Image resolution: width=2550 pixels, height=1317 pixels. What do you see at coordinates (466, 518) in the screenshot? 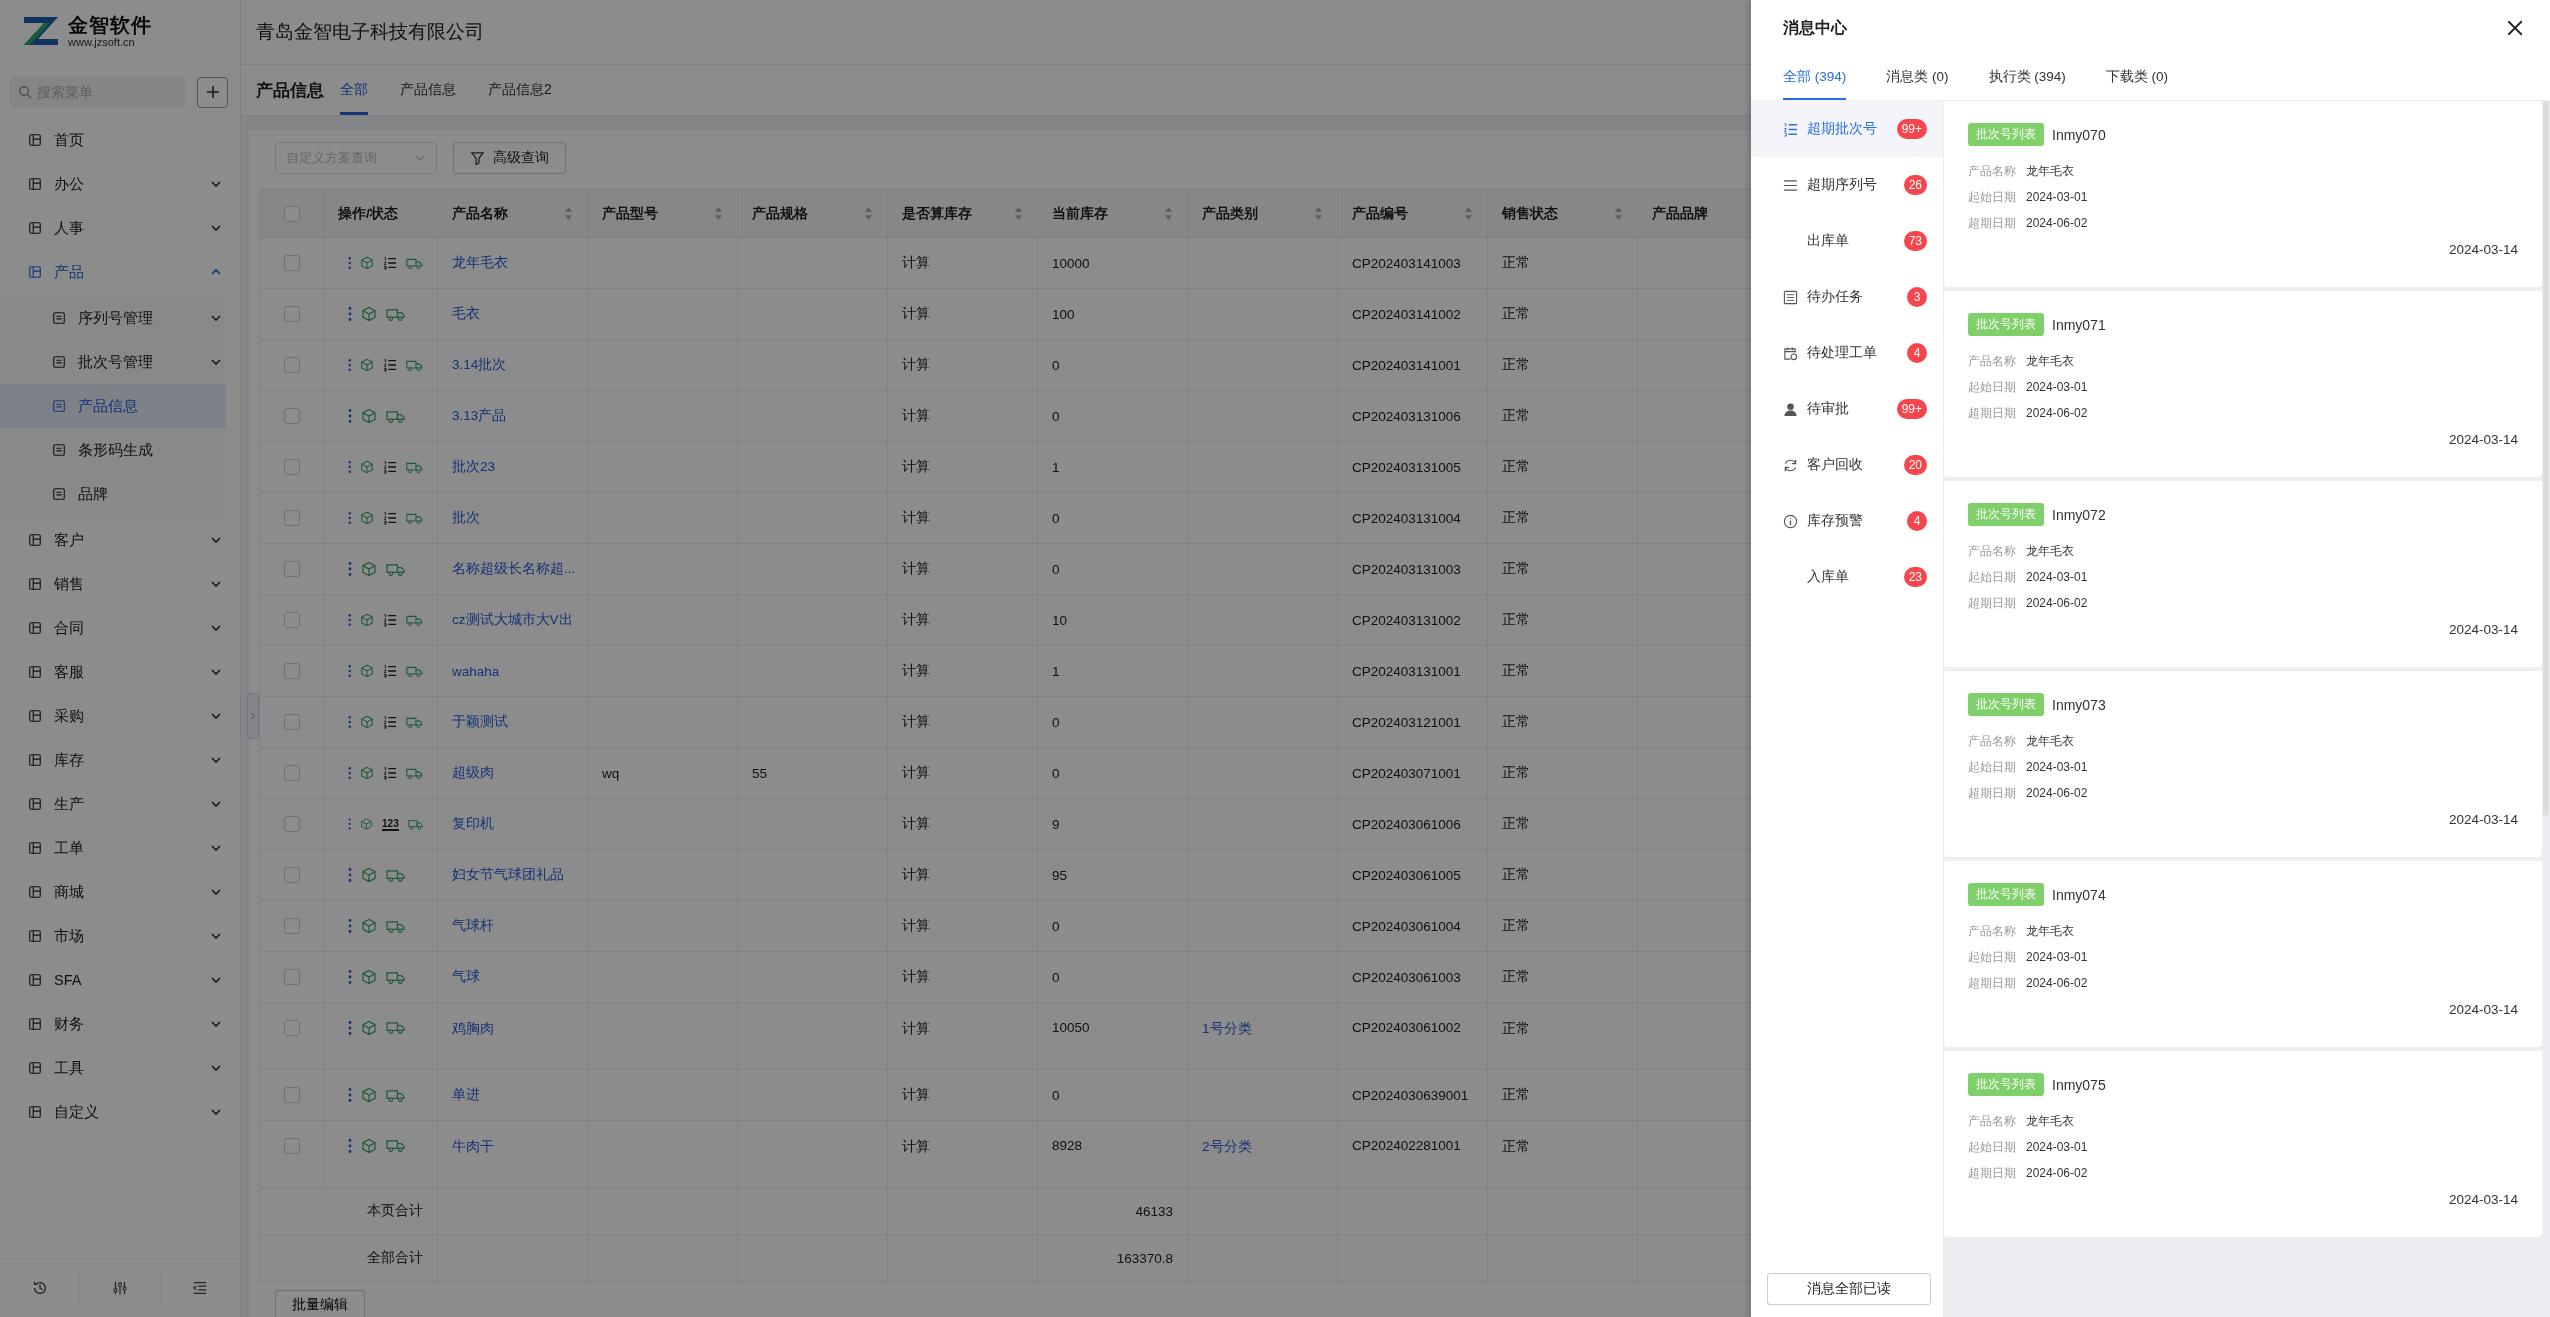
I see `product-name-link: 批次` at bounding box center [466, 518].